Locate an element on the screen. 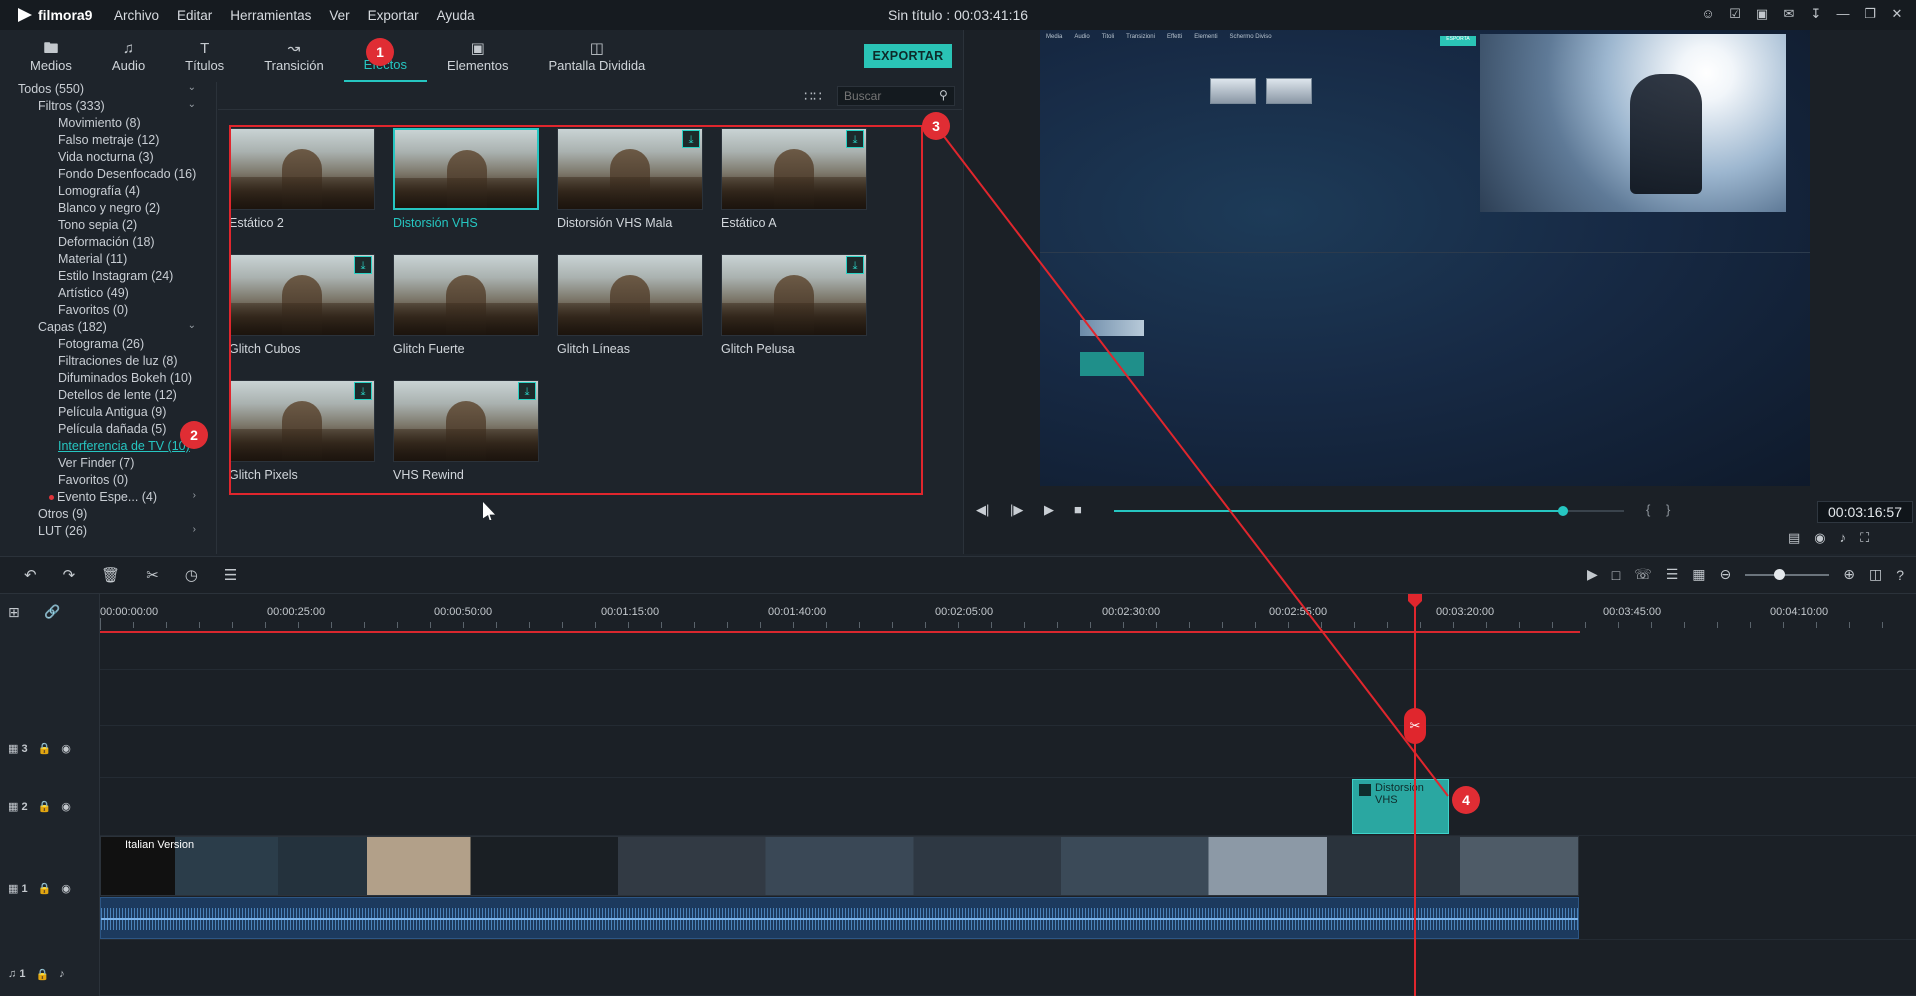 Image resolution: width=1916 pixels, height=996 pixels. stop-icon: ■ is located at coordinates (1078, 509).